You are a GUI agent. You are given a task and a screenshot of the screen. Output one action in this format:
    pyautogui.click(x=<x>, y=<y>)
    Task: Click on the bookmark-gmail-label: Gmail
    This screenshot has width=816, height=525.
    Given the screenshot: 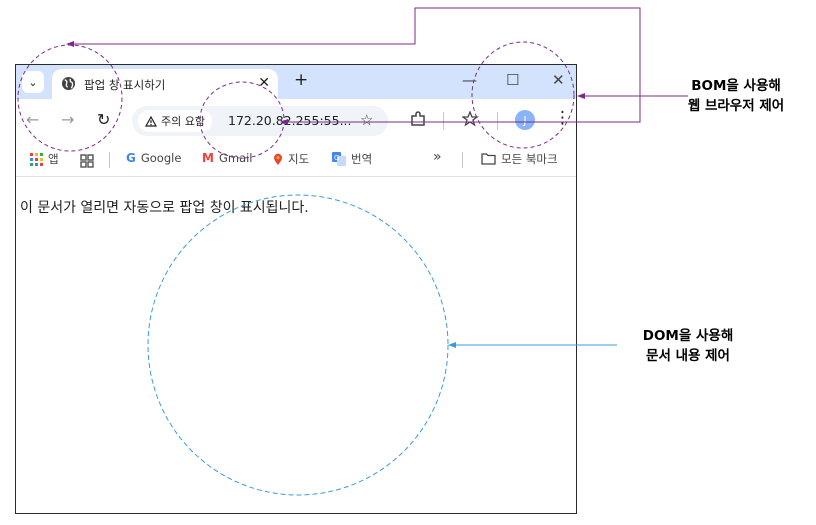 What is the action you would take?
    pyautogui.click(x=235, y=158)
    